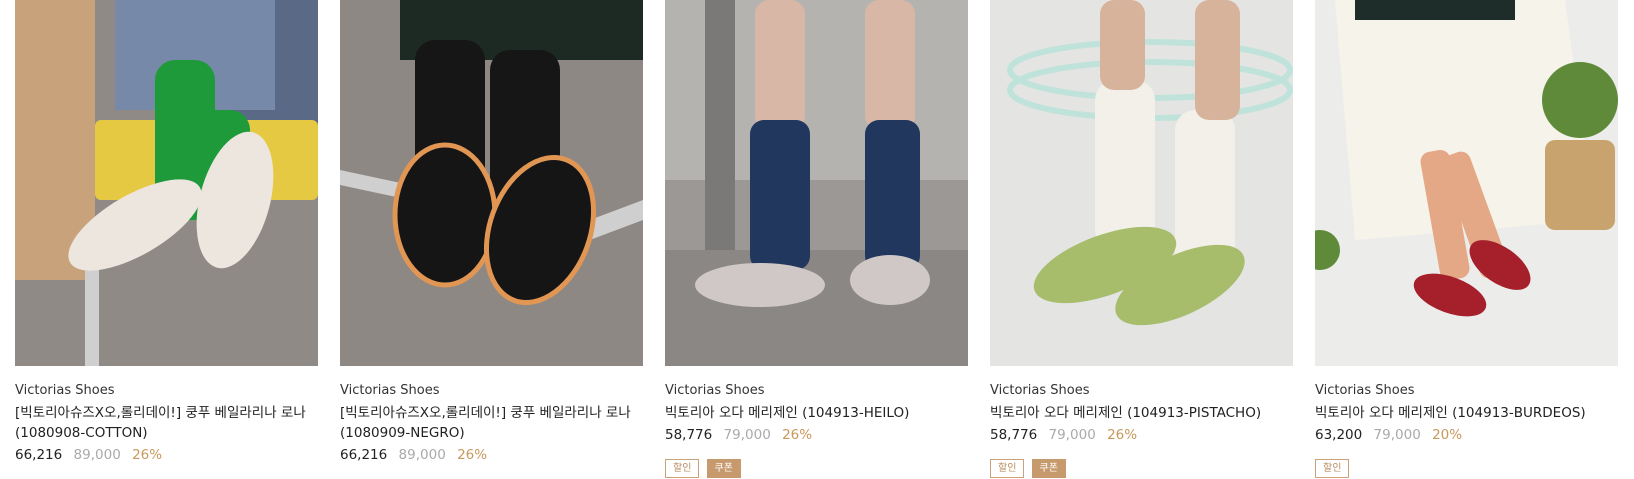 The height and width of the screenshot is (479, 1634). I want to click on product-title: 빅토리아 오다 메리제인 (104913-BURDEOS), so click(1466, 413).